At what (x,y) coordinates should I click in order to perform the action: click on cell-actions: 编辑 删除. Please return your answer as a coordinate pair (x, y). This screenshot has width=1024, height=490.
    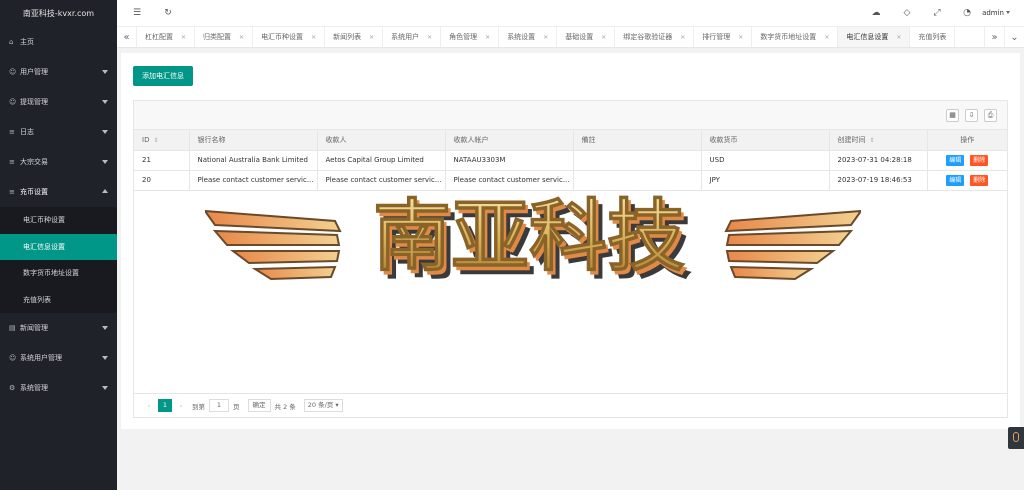
    Looking at the image, I should click on (967, 180).